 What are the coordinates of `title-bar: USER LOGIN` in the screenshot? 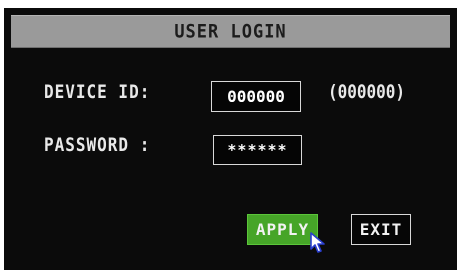 It's located at (230, 31).